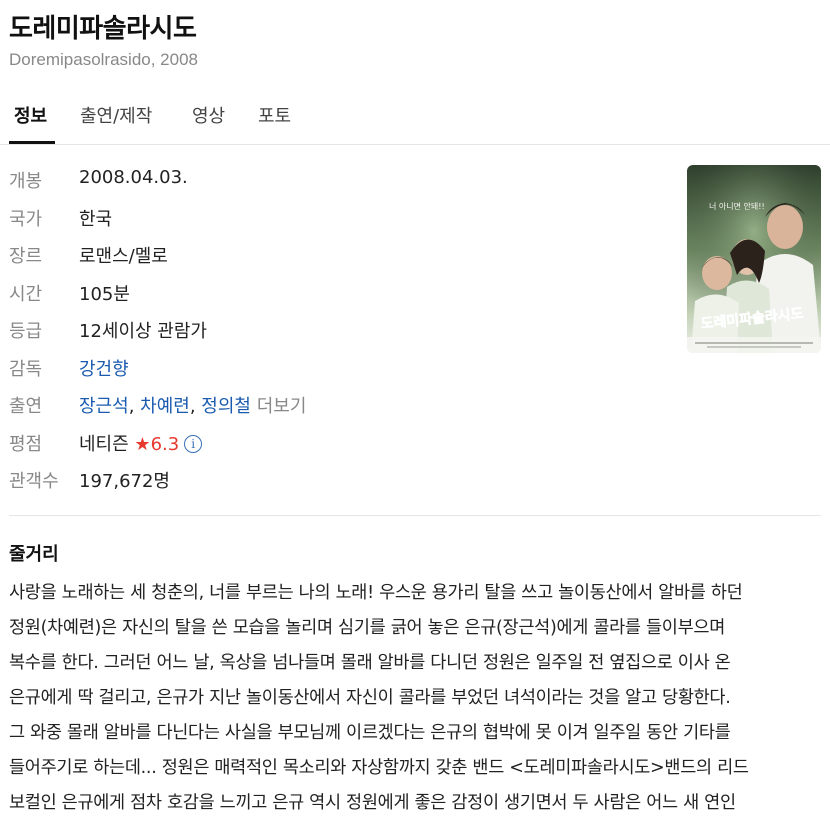 The width and height of the screenshot is (830, 821). I want to click on movie-title: 도레미파솔라시도, so click(103, 29).